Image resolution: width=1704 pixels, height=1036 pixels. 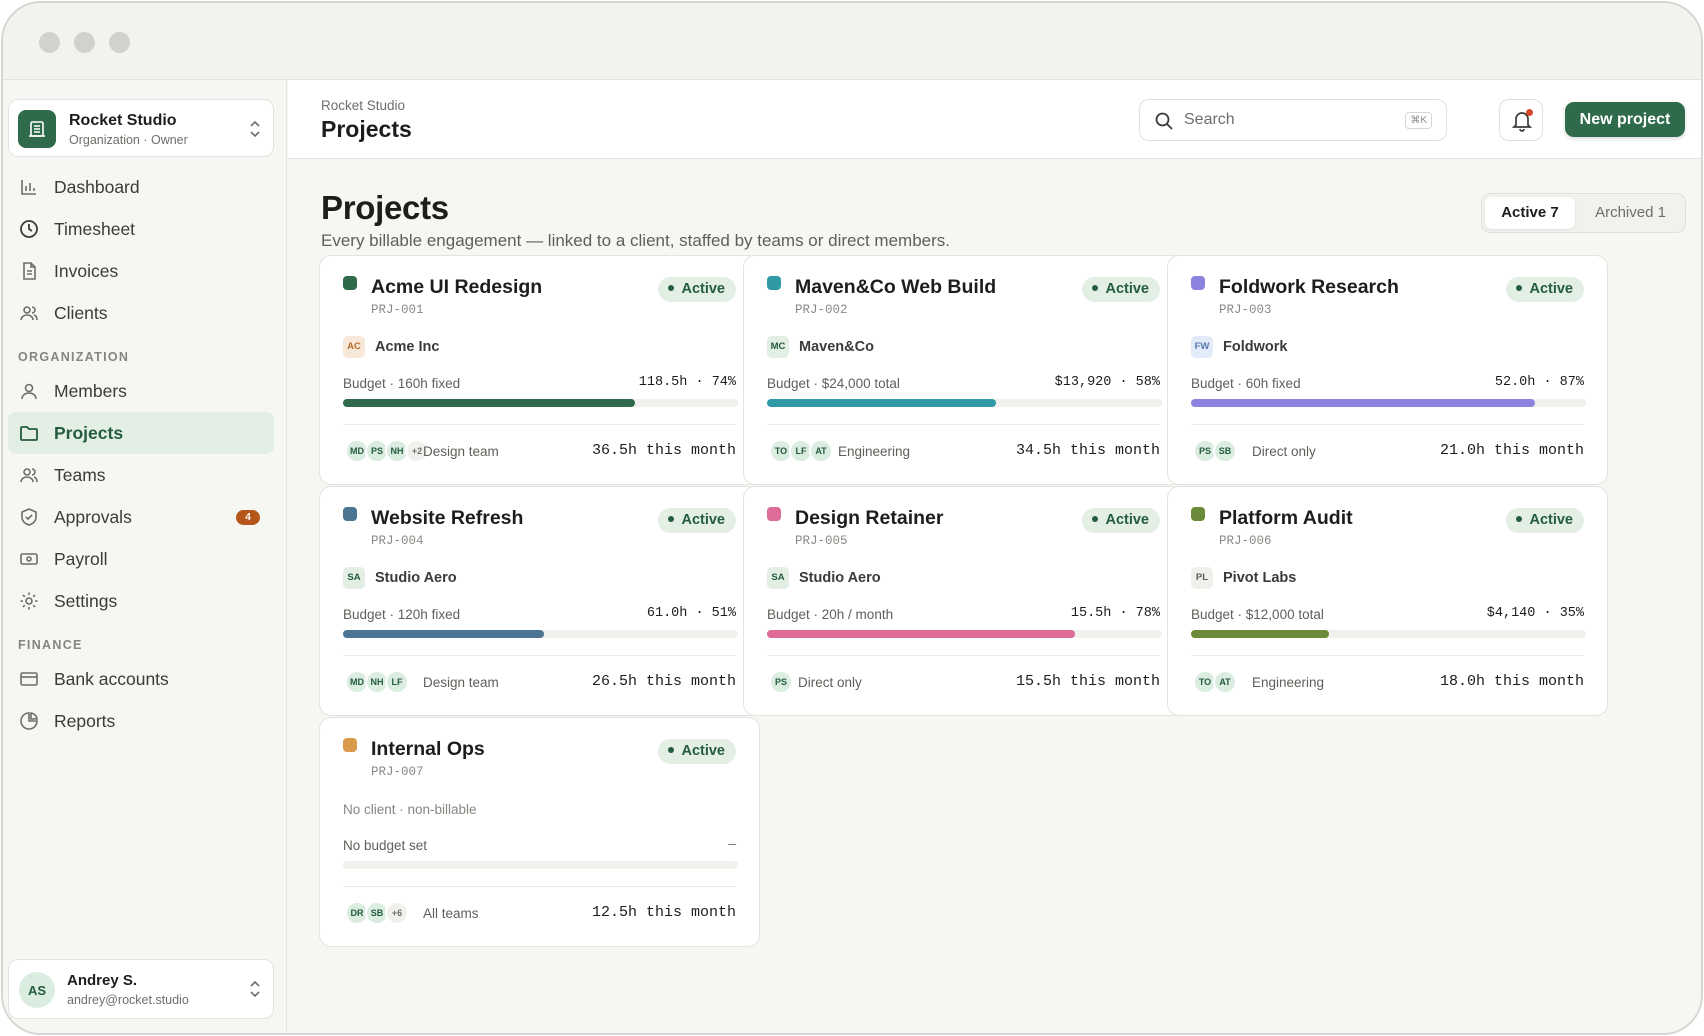 What do you see at coordinates (1164, 121) in the screenshot?
I see `search-icon` at bounding box center [1164, 121].